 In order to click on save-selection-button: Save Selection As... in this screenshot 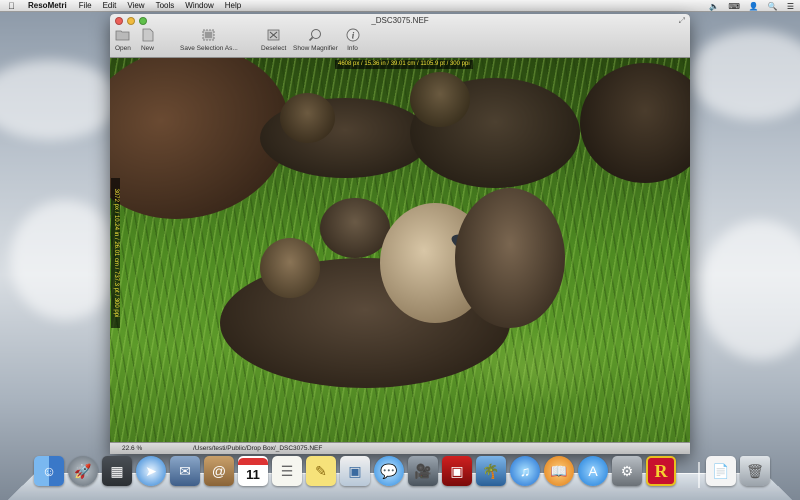, I will do `click(209, 40)`.